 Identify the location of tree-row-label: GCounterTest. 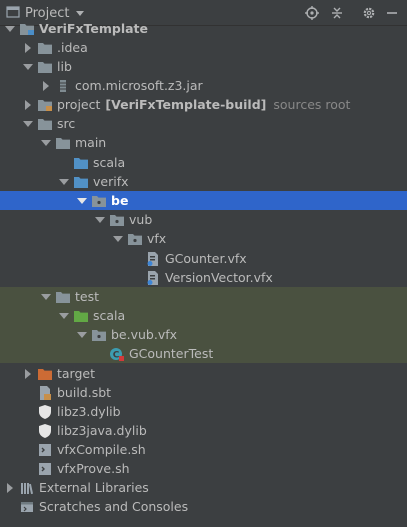
(171, 353).